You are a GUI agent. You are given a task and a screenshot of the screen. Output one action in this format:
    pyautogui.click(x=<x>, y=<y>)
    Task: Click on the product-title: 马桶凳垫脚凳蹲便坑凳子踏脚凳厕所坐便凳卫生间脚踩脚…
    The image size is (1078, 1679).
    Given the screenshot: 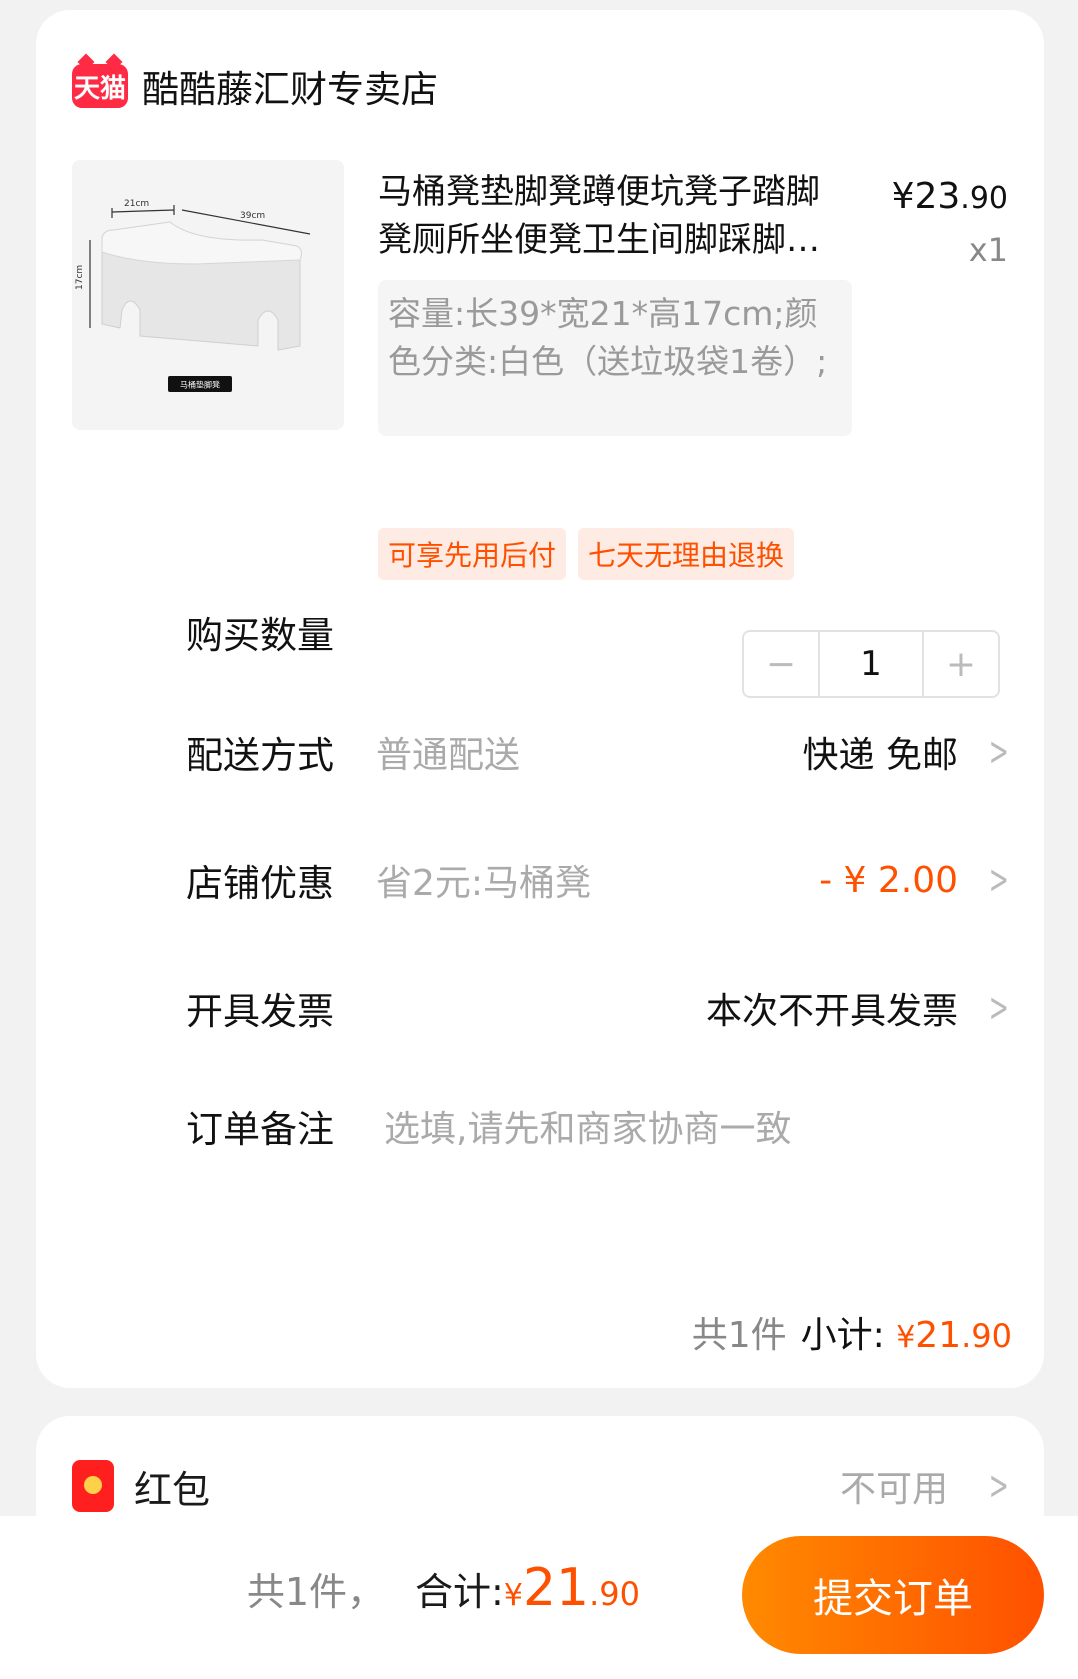 What is the action you would take?
    pyautogui.click(x=613, y=216)
    